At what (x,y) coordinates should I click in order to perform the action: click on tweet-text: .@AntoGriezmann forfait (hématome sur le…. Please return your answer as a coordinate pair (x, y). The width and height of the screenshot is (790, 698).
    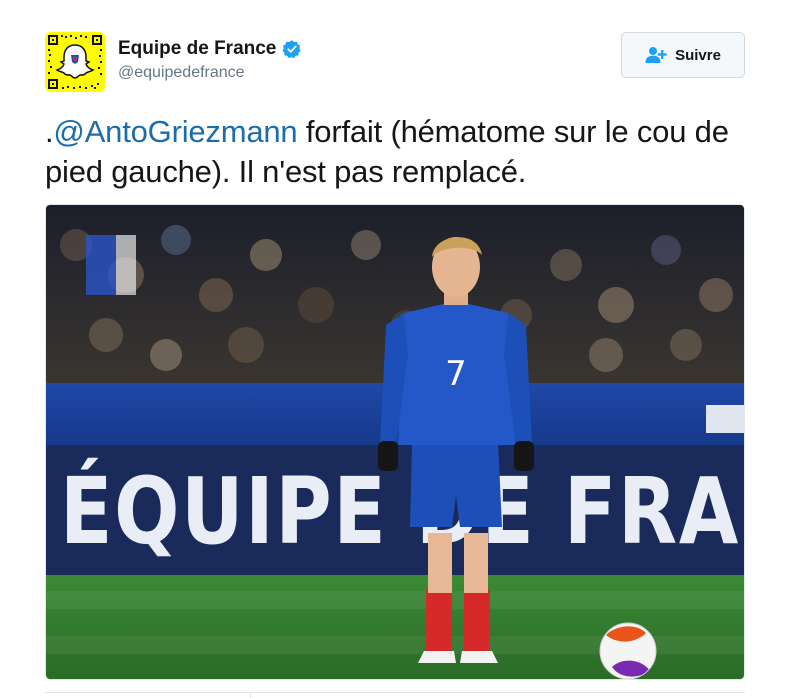
    Looking at the image, I should click on (405, 152).